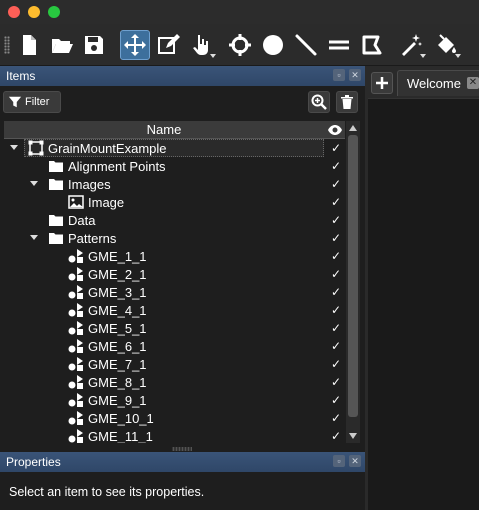 This screenshot has width=479, height=510. What do you see at coordinates (14, 12) in the screenshot?
I see `window-close-button` at bounding box center [14, 12].